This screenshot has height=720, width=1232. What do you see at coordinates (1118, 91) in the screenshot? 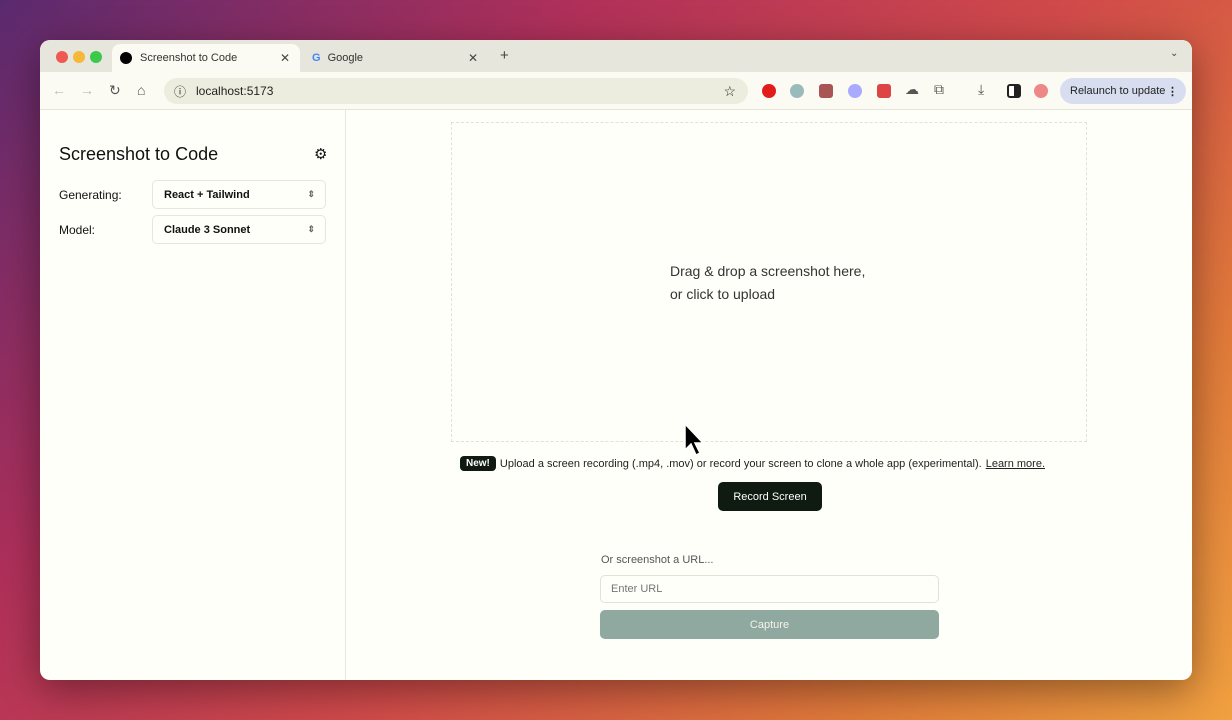
I see `relaunch-label: Relaunch to update` at bounding box center [1118, 91].